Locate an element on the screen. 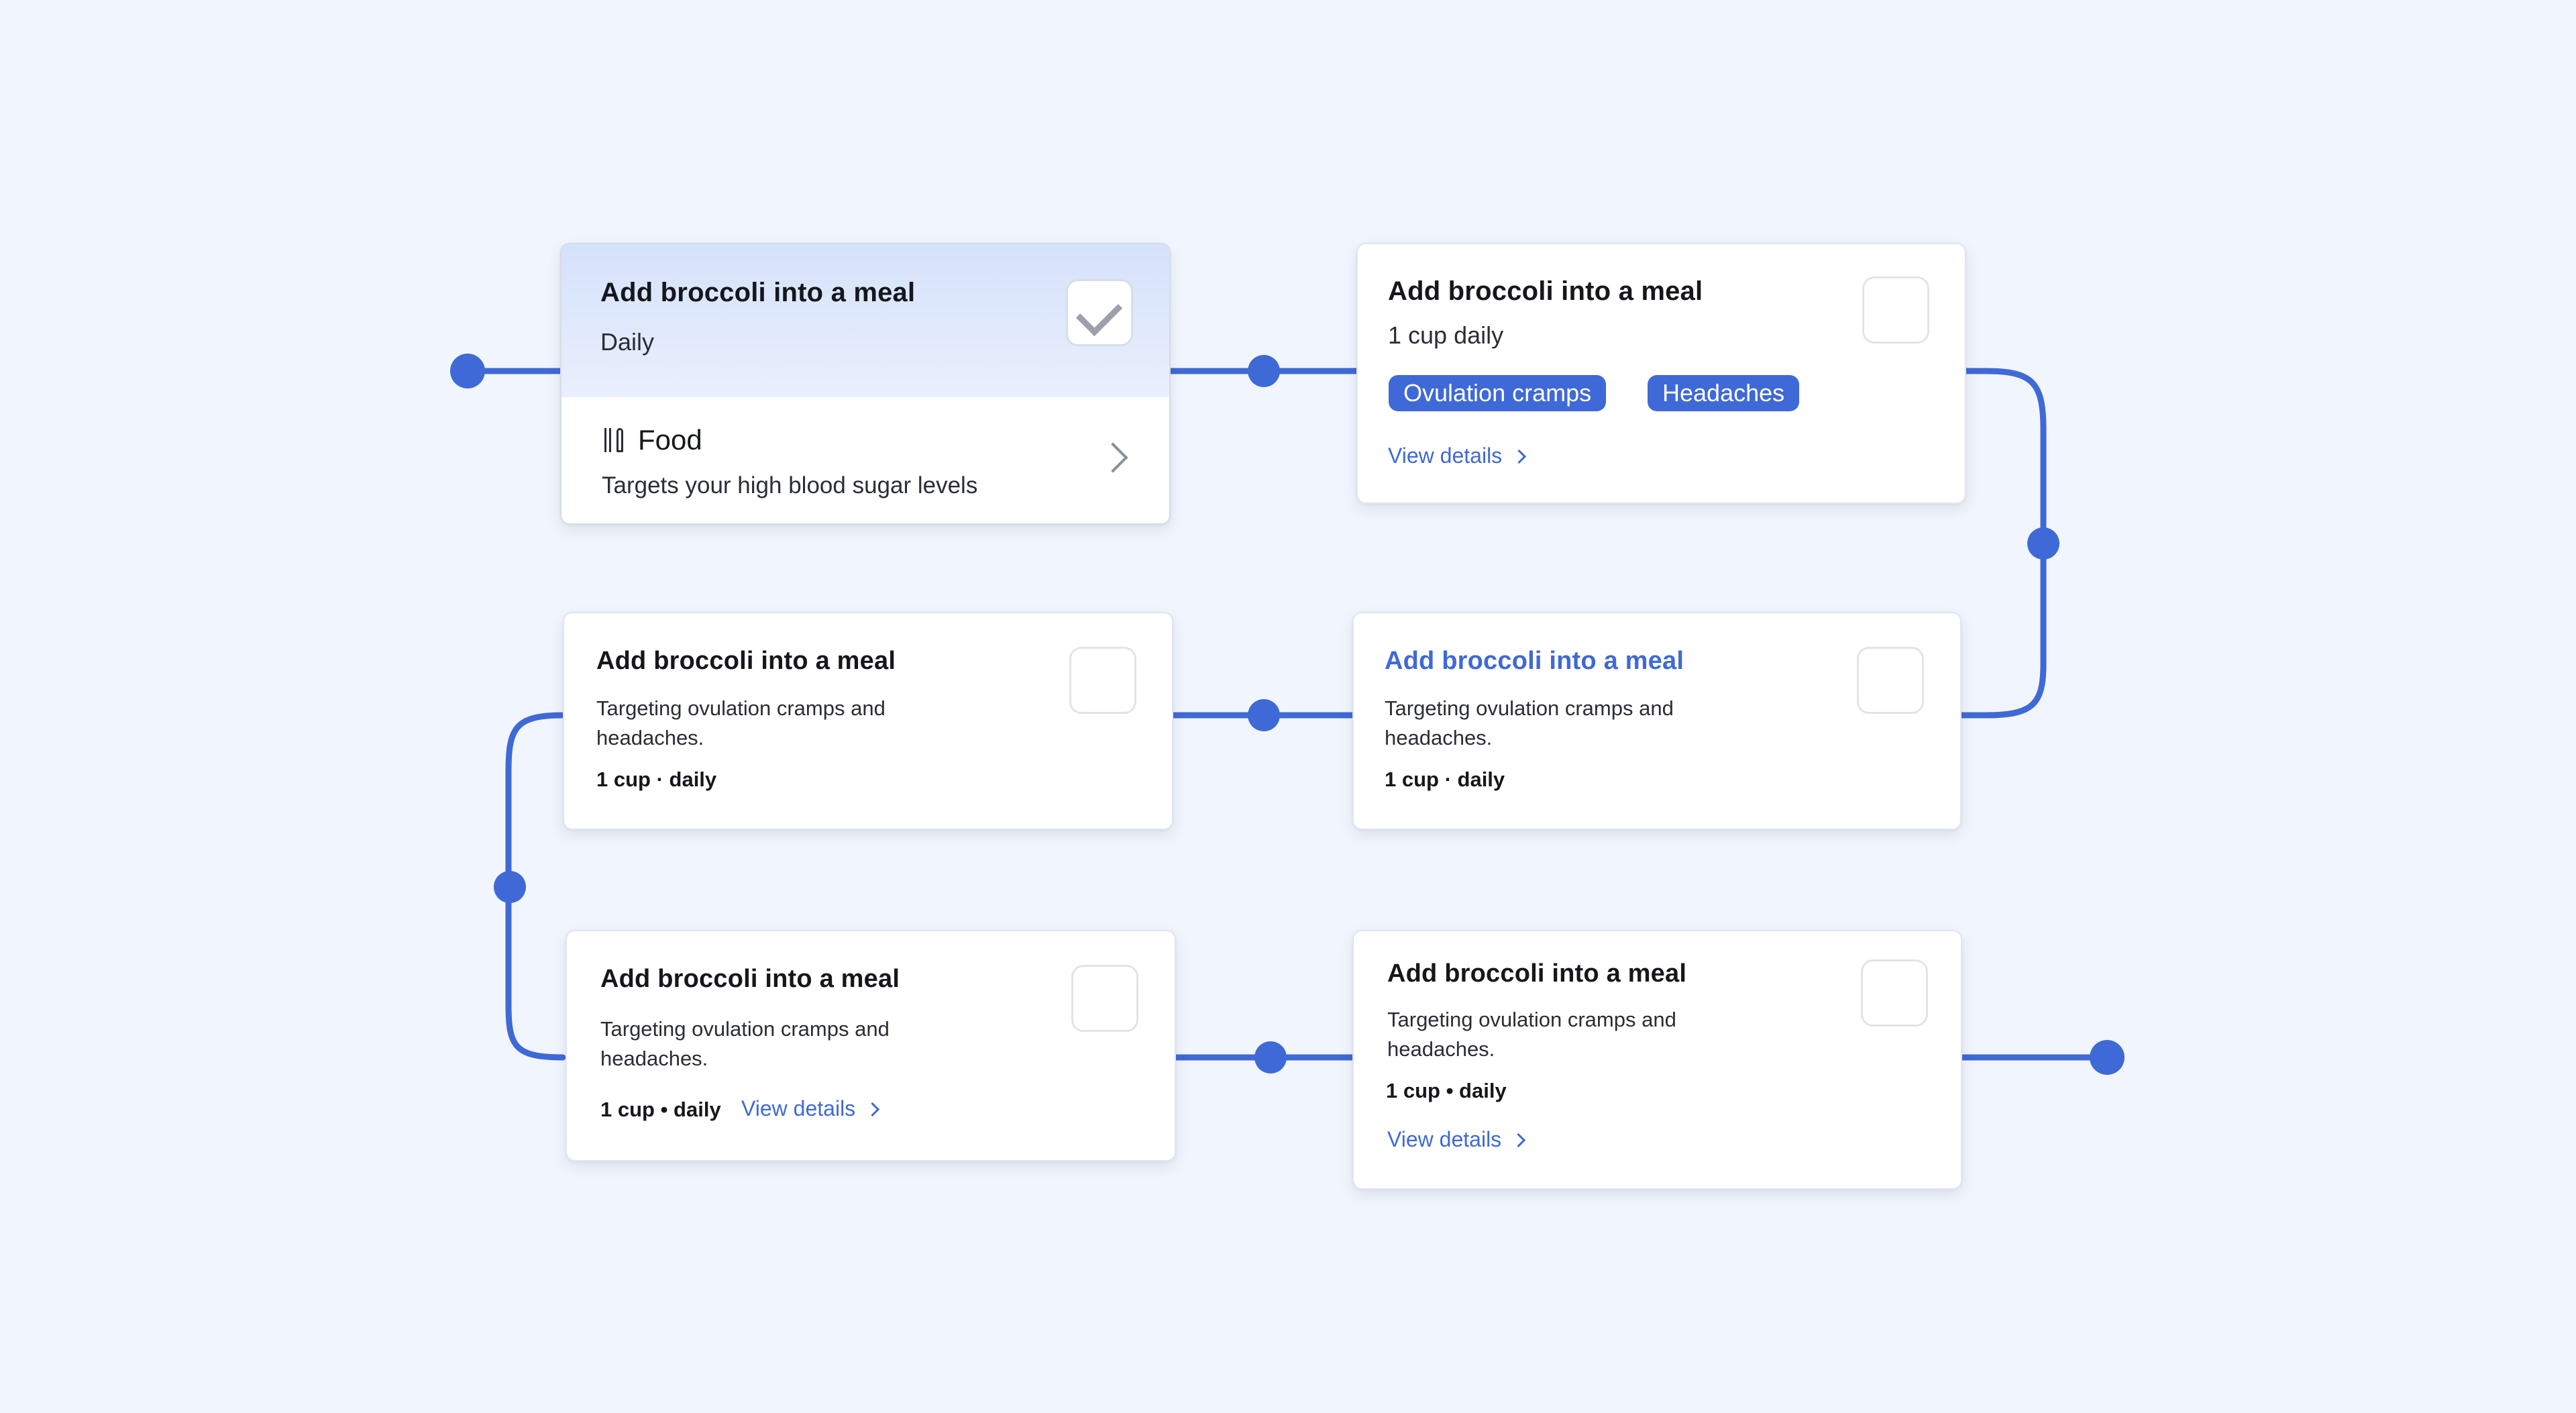 The height and width of the screenshot is (1413, 2576). utensils-icon is located at coordinates (614, 440).